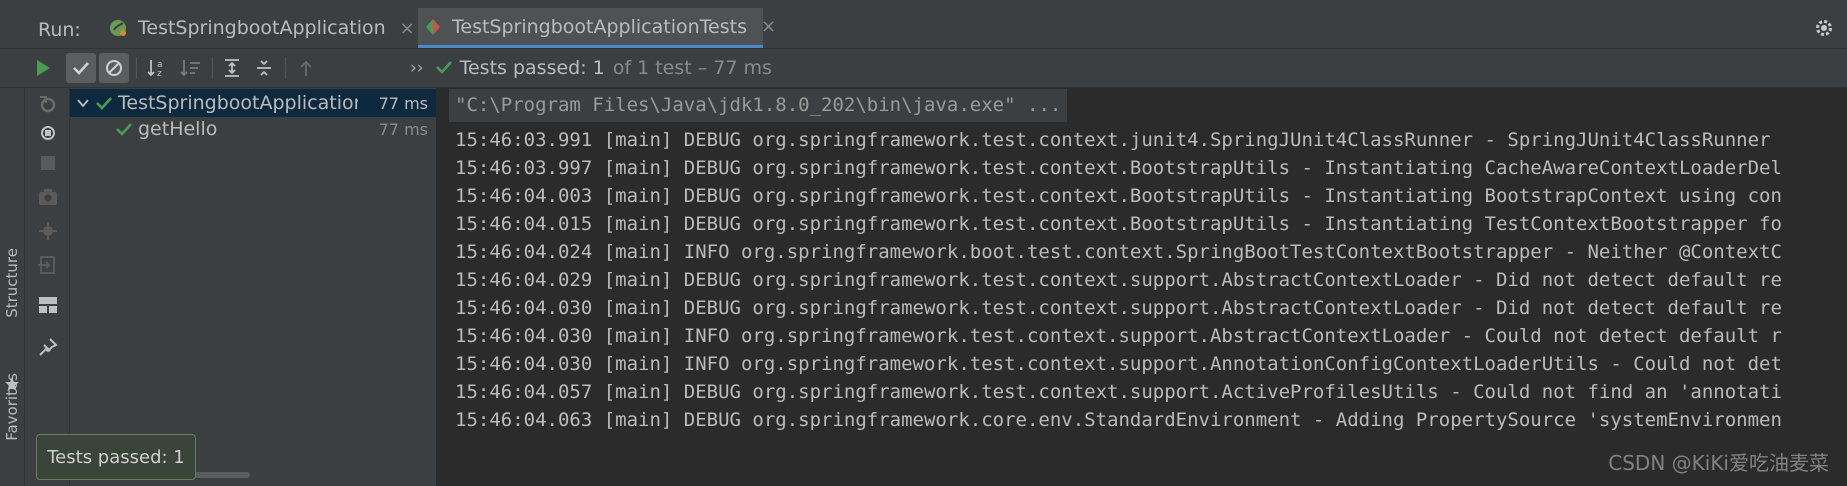 This screenshot has width=1847, height=486. Describe the element at coordinates (532, 68) in the screenshot. I see `status-passed: Tests passed: 1` at that location.